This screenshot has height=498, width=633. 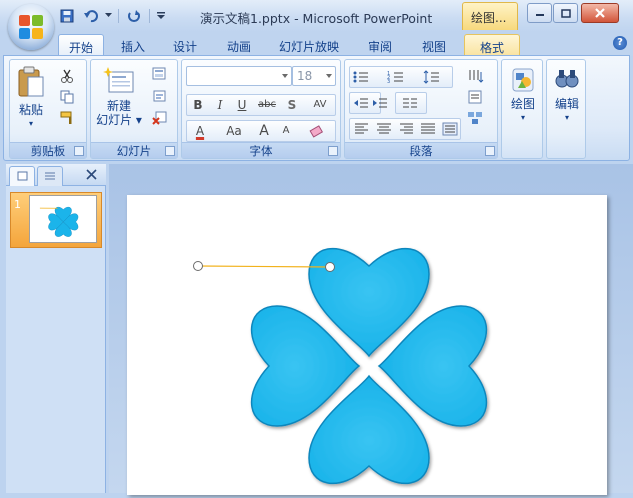 I want to click on distributed-button, so click(x=450, y=129).